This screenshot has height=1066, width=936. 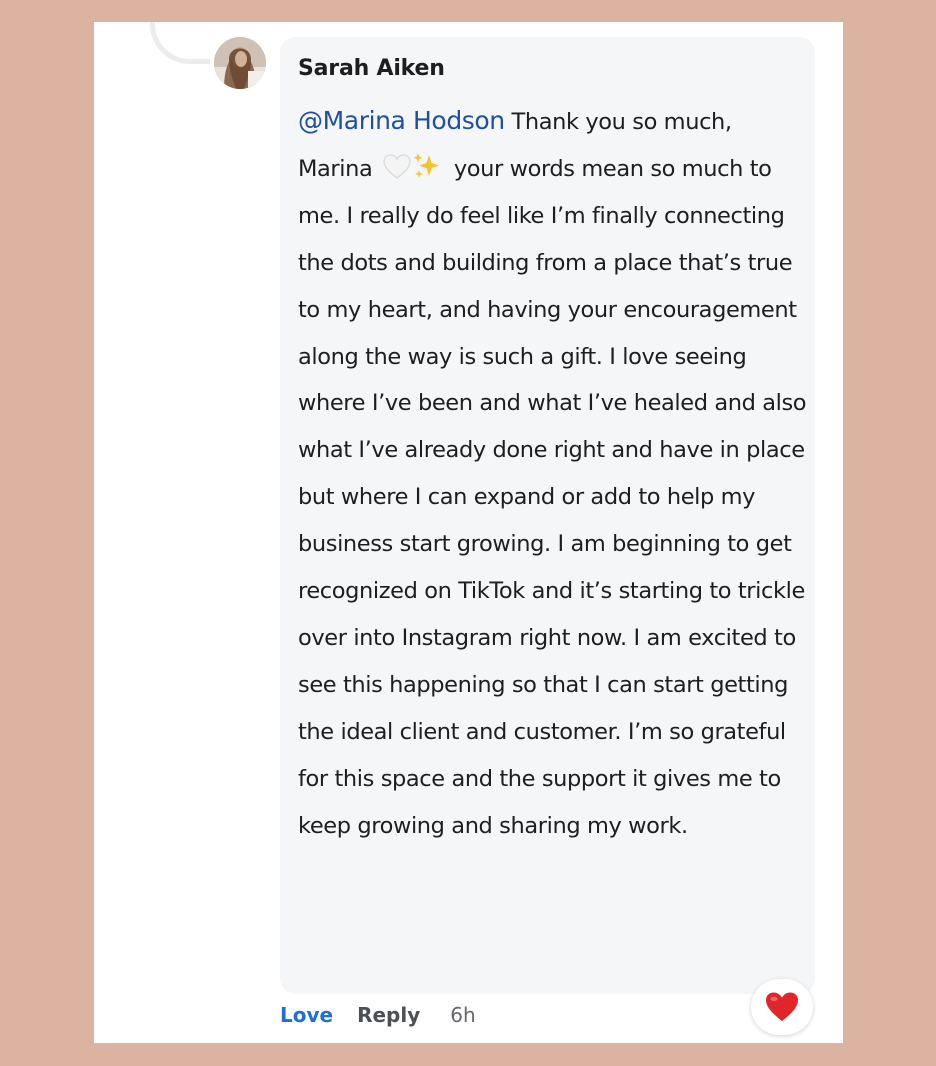 What do you see at coordinates (462, 1015) in the screenshot?
I see `timestamp: 6h` at bounding box center [462, 1015].